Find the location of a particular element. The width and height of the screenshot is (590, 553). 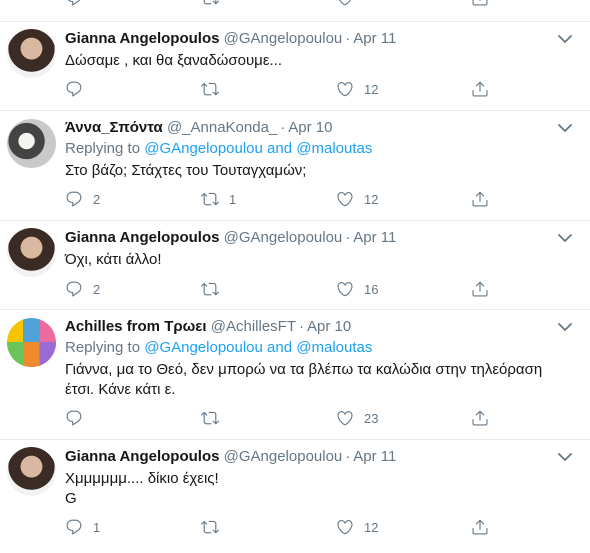

tweet-actions: 2 1 12 is located at coordinates (285, 199).